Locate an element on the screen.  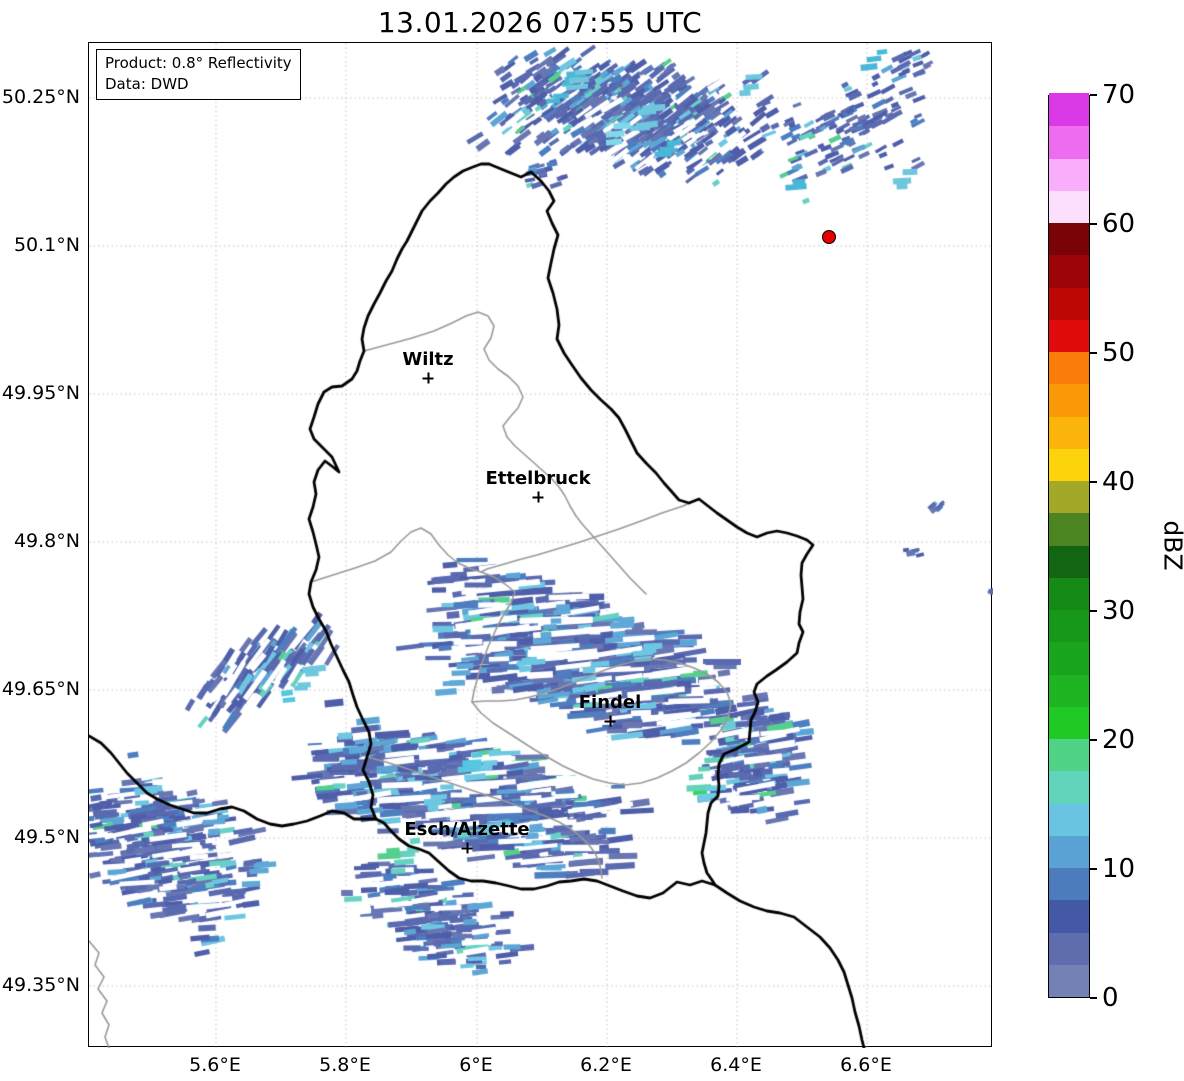
y-tick-label: 49.65°N is located at coordinates (40, 689).